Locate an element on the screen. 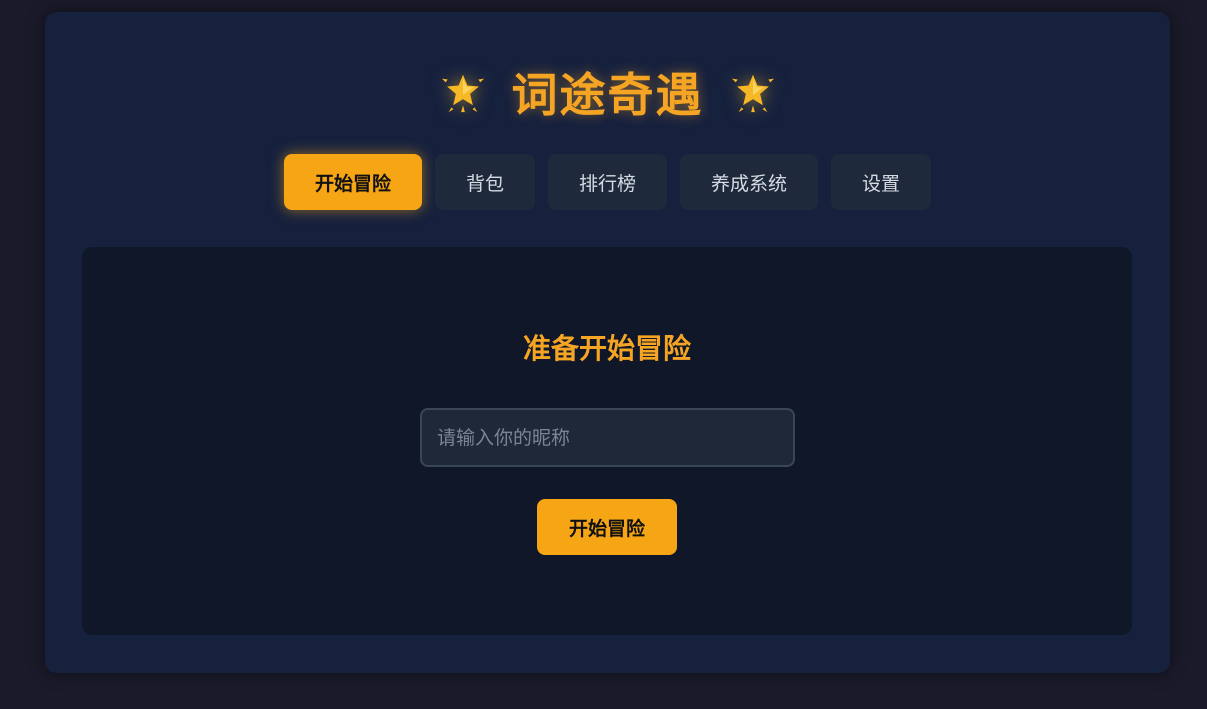 This screenshot has width=1207, height=709. tab-leaderboard: 排行榜 is located at coordinates (607, 182).